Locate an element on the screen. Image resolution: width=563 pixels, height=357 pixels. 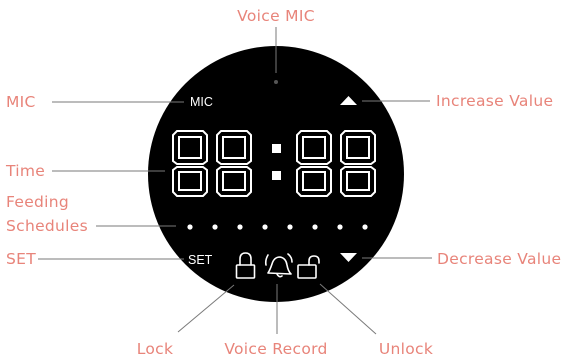
display-colon-bottom is located at coordinates (276, 175).